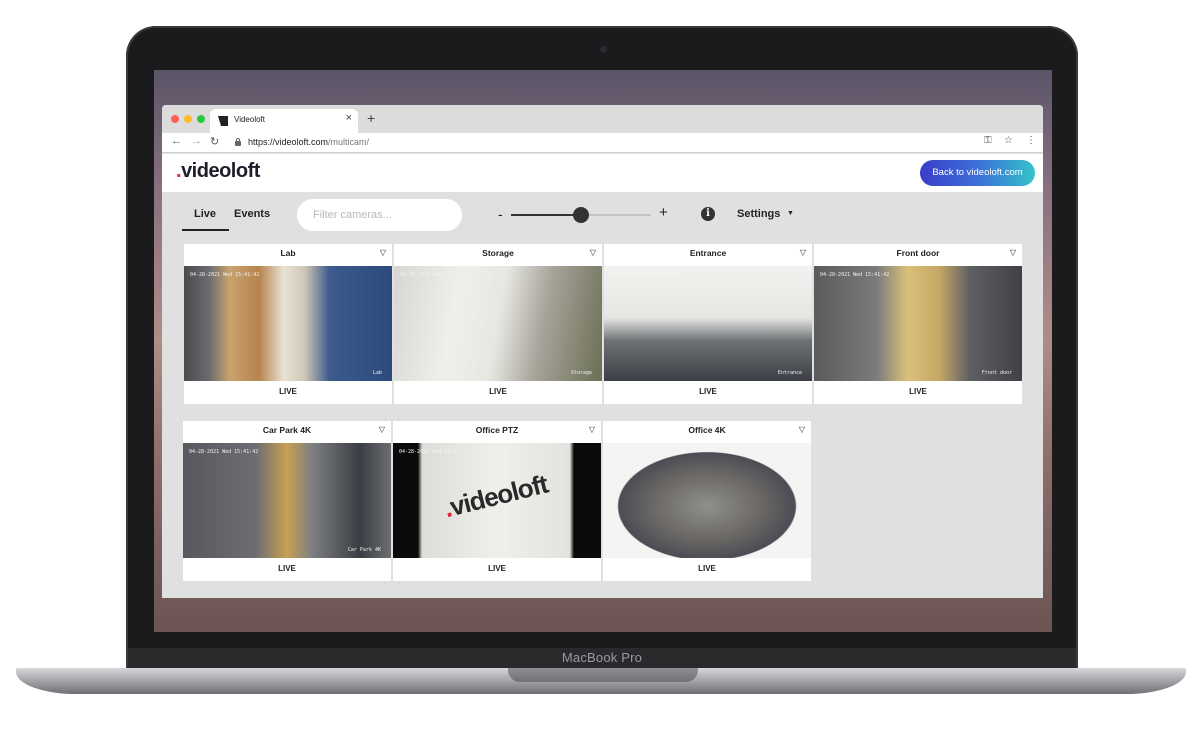  I want to click on arrow-right-icon: →, so click(196, 141).